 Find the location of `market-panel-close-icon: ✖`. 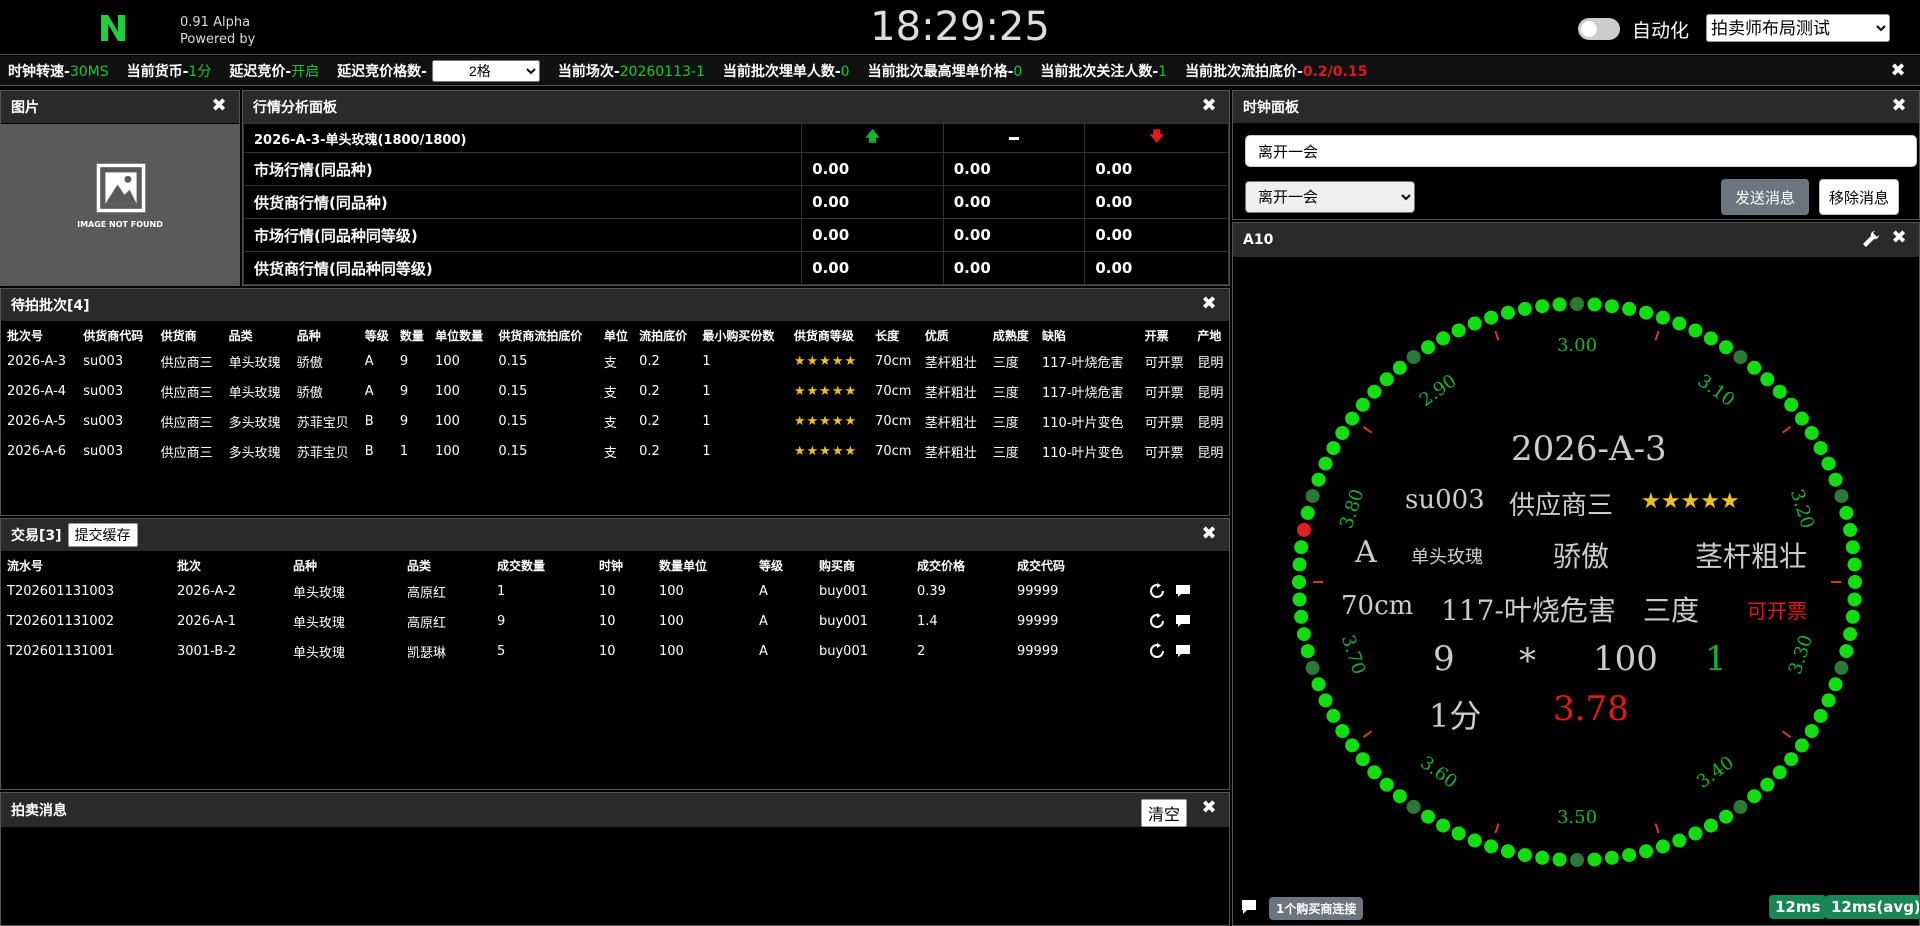

market-panel-close-icon: ✖ is located at coordinates (1209, 106).